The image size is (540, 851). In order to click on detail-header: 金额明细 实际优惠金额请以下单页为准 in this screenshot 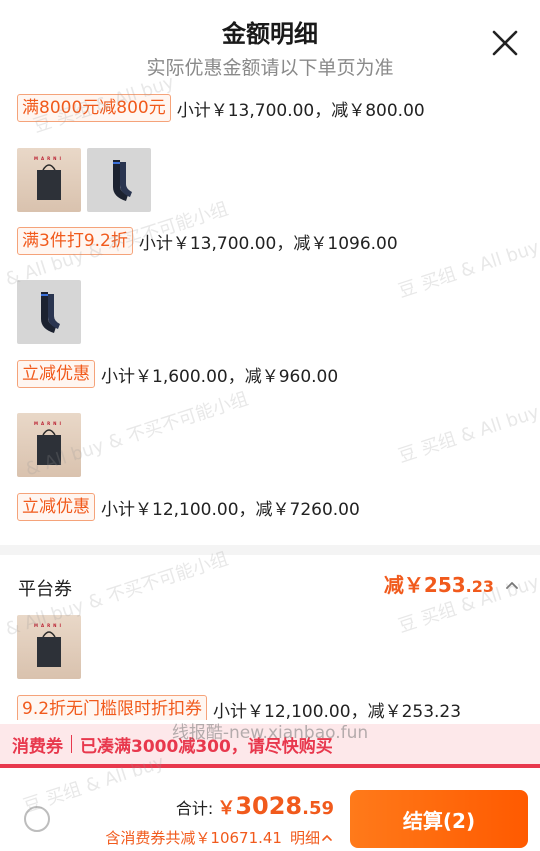, I will do `click(270, 45)`.